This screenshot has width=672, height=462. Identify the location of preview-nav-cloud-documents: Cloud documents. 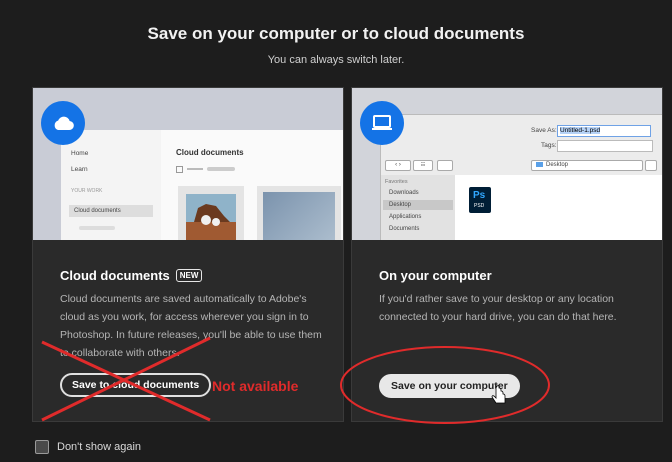
(97, 211).